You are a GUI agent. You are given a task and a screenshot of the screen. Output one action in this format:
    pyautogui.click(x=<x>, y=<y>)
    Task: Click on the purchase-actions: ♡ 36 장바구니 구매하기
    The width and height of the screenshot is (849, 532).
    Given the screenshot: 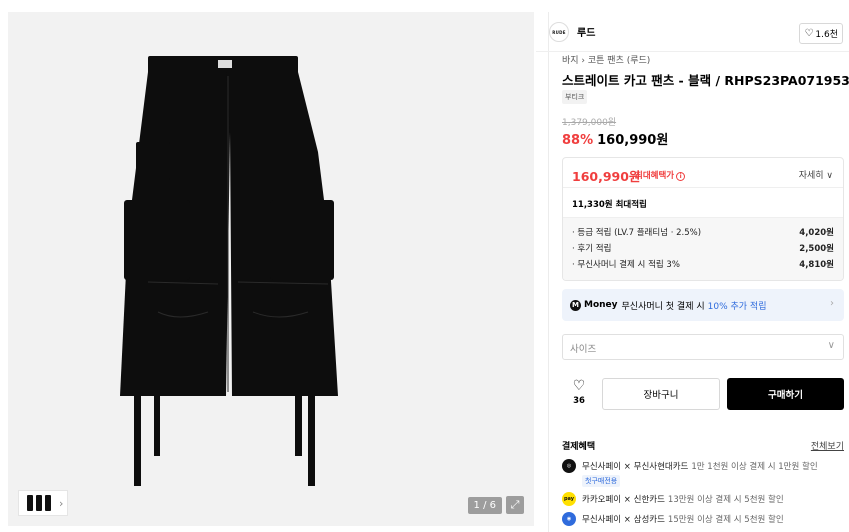 What is the action you would take?
    pyautogui.click(x=703, y=395)
    